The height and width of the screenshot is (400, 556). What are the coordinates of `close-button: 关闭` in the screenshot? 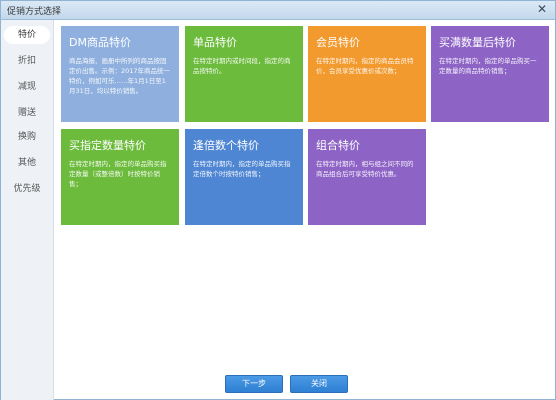 It's located at (319, 384).